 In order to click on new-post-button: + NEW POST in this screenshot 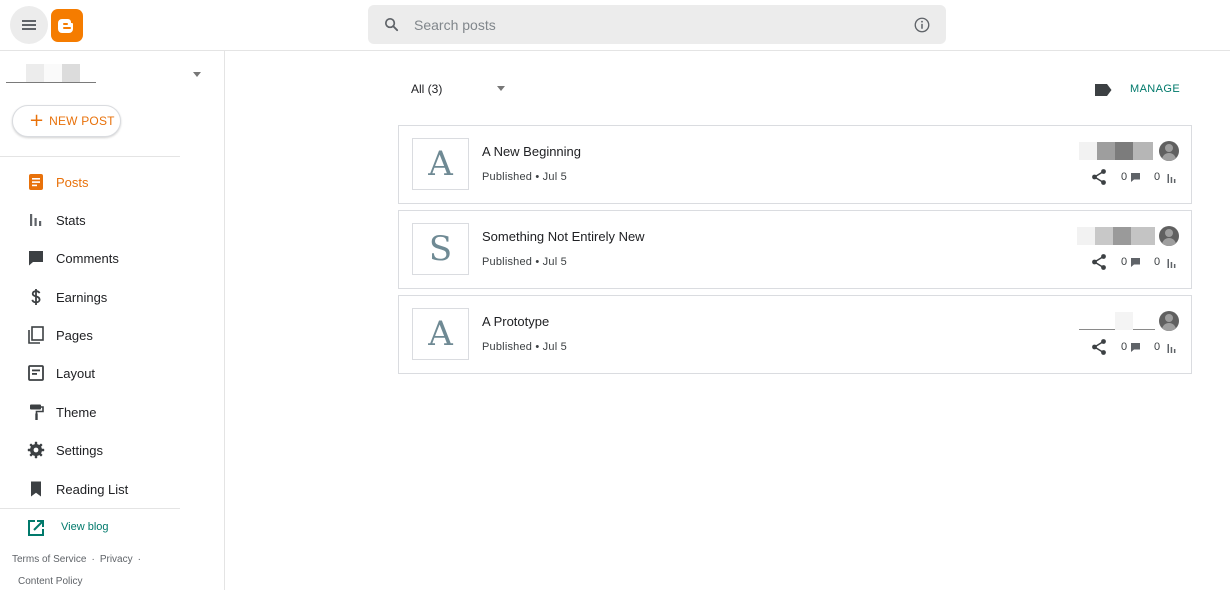, I will do `click(66, 121)`.